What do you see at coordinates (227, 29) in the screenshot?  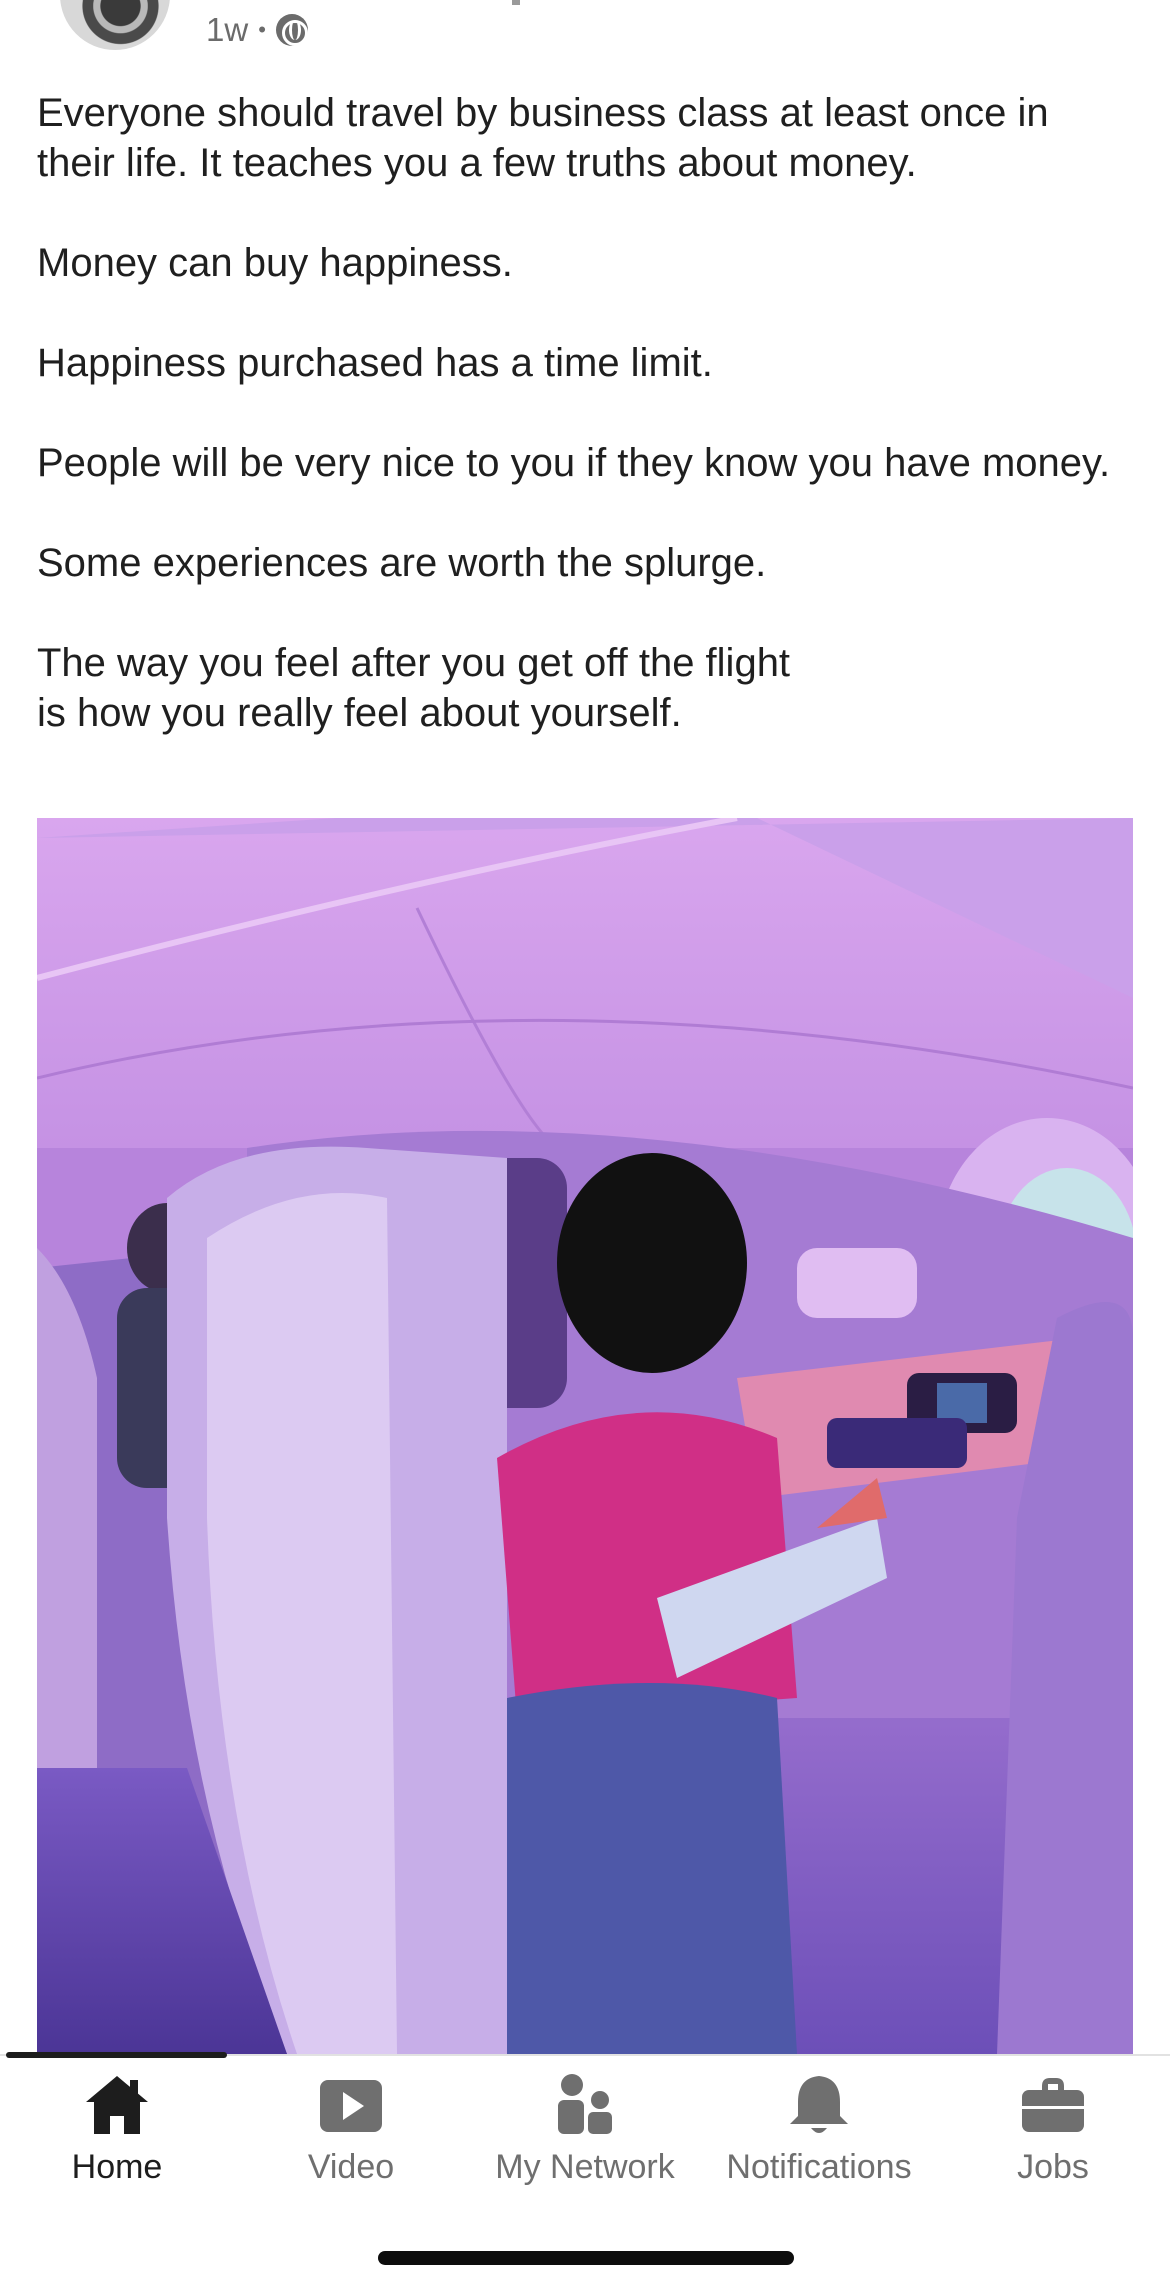 I see `post-time: 1w` at bounding box center [227, 29].